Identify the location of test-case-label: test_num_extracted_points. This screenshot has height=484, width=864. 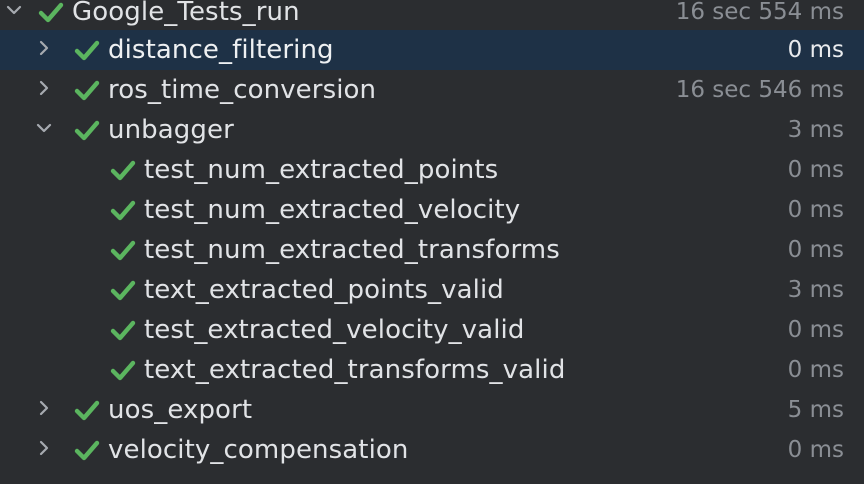
(321, 170).